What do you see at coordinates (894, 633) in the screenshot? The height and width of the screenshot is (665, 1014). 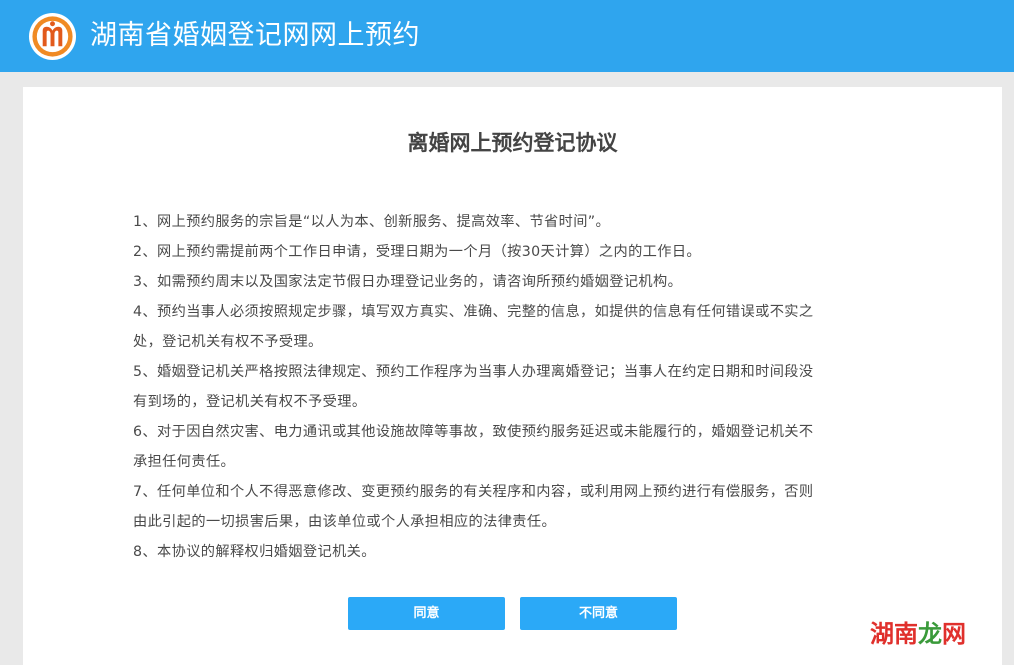 I see `watermark-text: 湖南` at bounding box center [894, 633].